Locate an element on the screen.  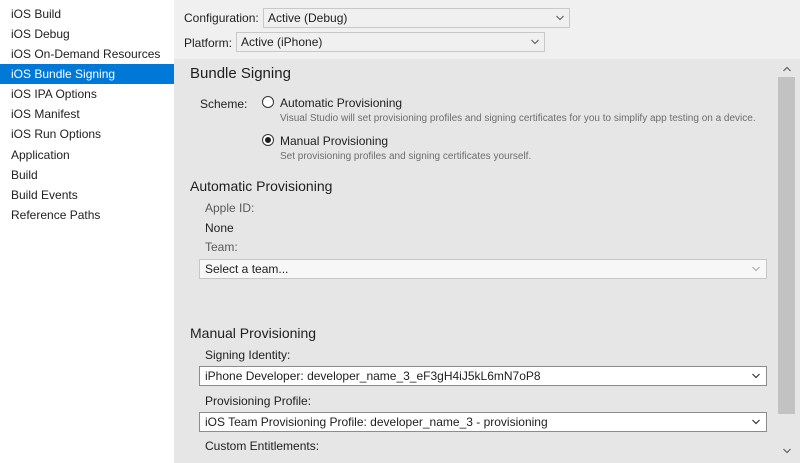
scheme-label: Scheme: is located at coordinates (224, 104).